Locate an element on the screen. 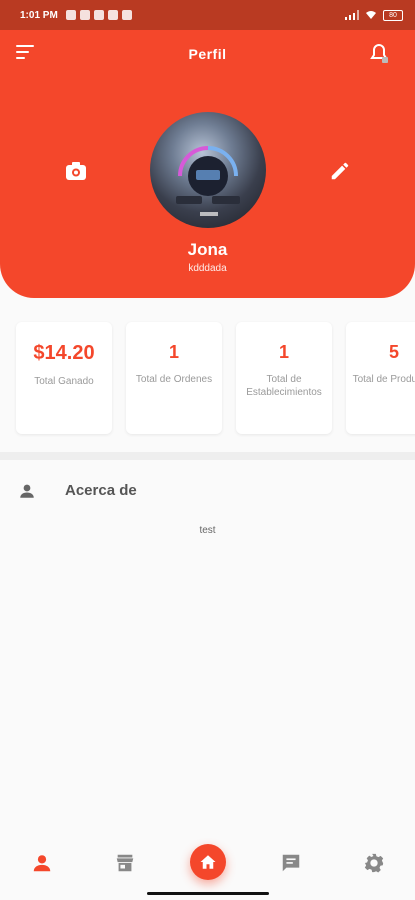 The image size is (415, 900). stat-card-establishments: 1 Total de Establecimientos is located at coordinates (284, 378).